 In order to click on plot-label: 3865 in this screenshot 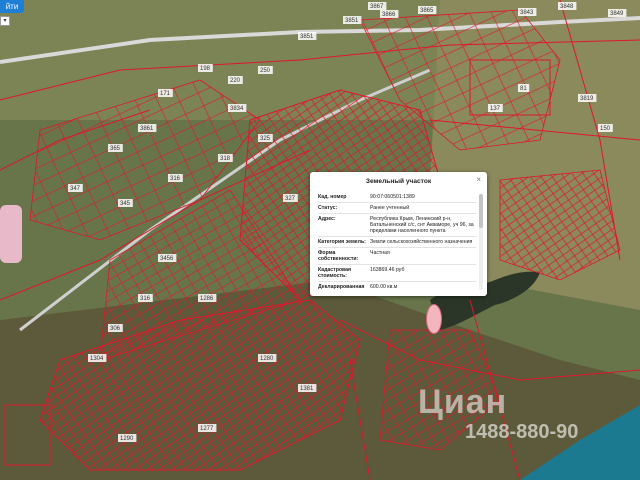, I will do `click(427, 11)`.